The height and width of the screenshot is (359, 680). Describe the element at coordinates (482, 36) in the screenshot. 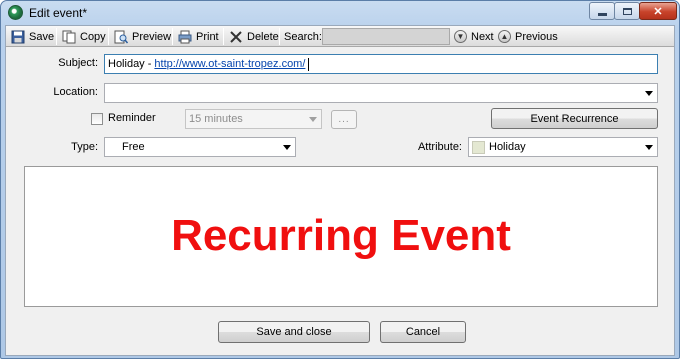

I see `next-label: Next` at that location.